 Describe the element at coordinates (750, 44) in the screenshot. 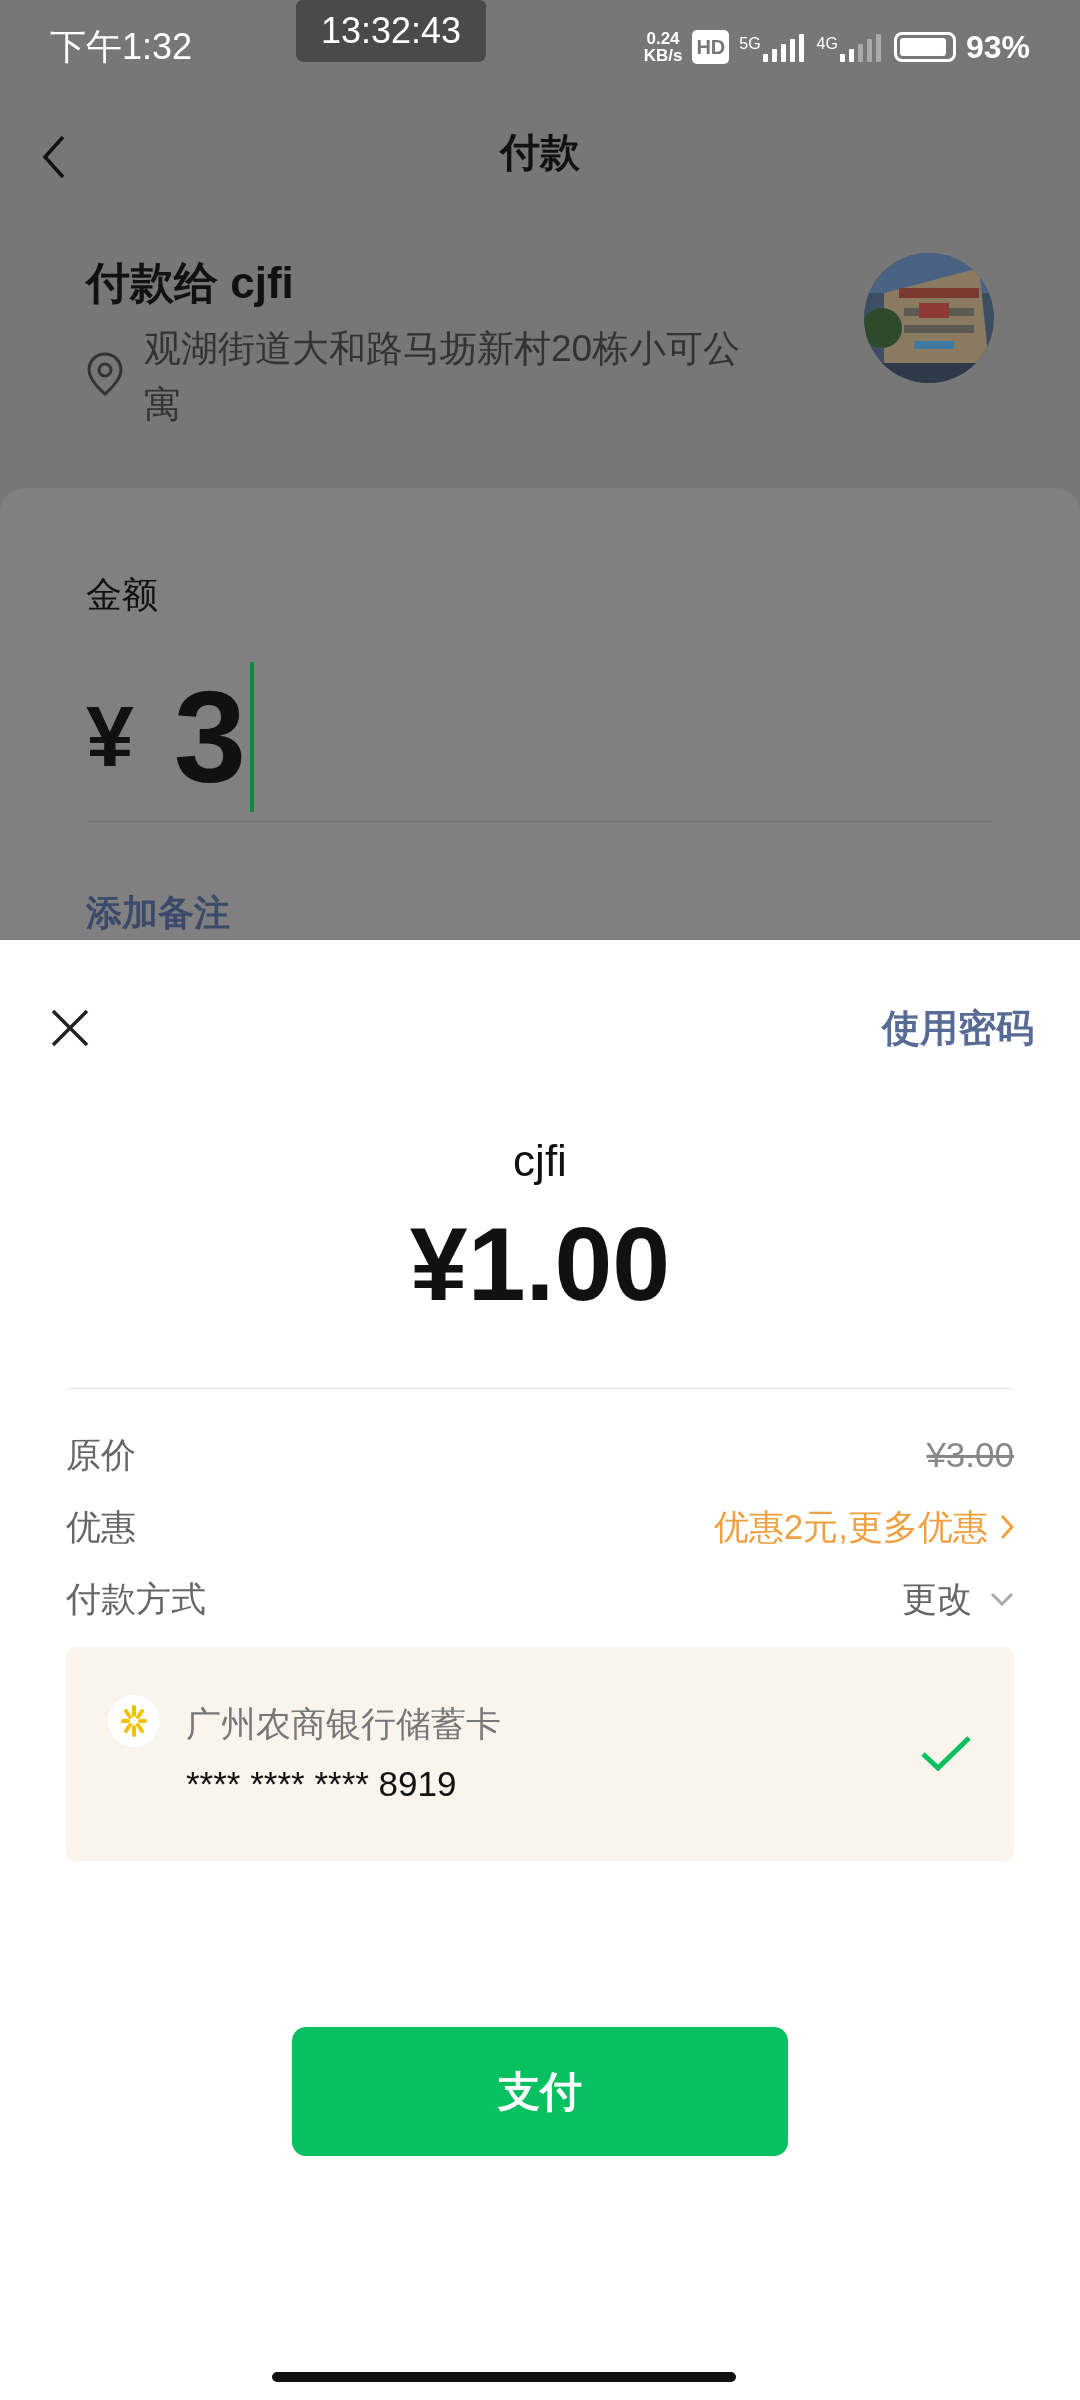

I see `network-label: 5G` at that location.